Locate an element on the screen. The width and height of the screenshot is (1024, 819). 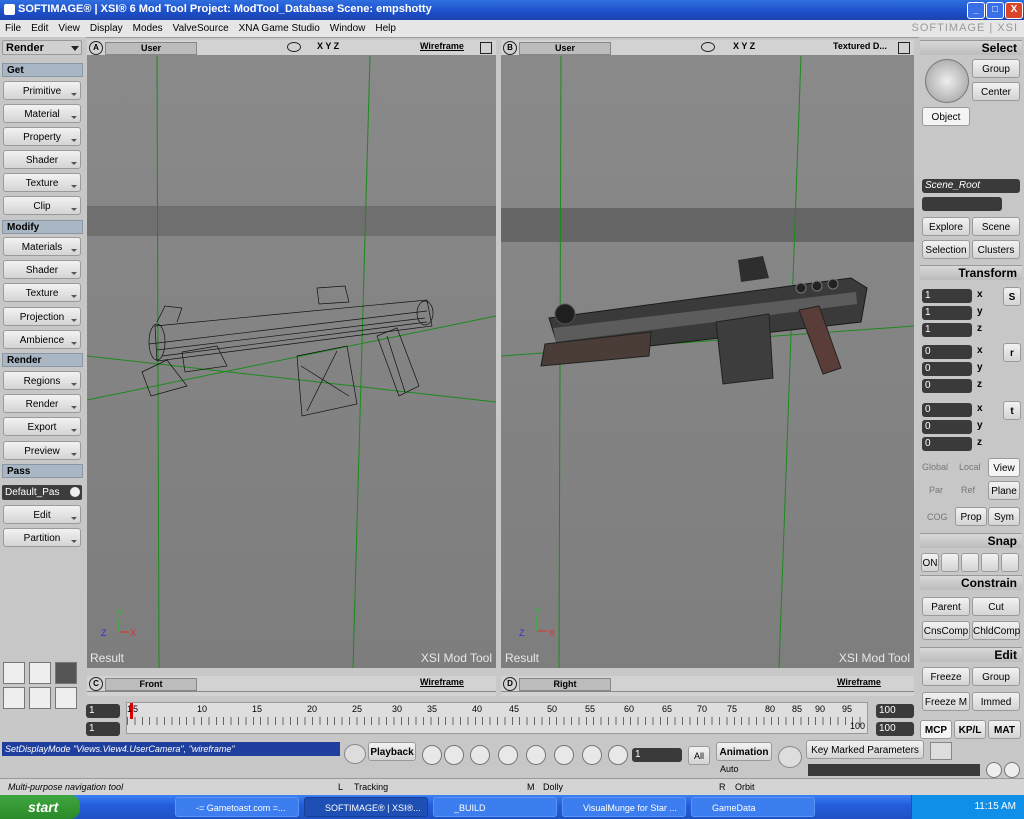
translate-y-field: 0 is located at coordinates (947, 427).